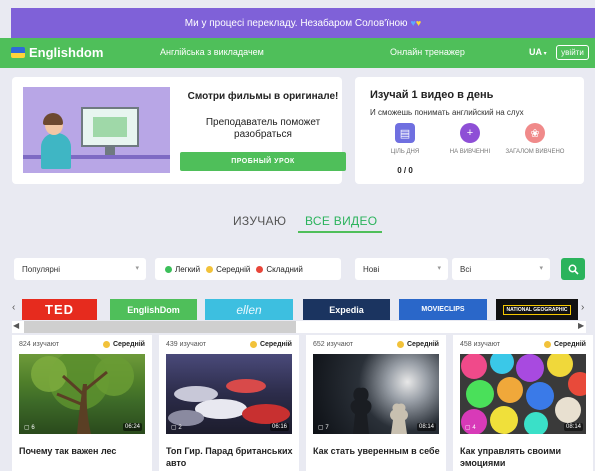  What do you see at coordinates (443, 309) in the screenshot?
I see `brand-movieclips: MOVIECLIPS` at bounding box center [443, 309].